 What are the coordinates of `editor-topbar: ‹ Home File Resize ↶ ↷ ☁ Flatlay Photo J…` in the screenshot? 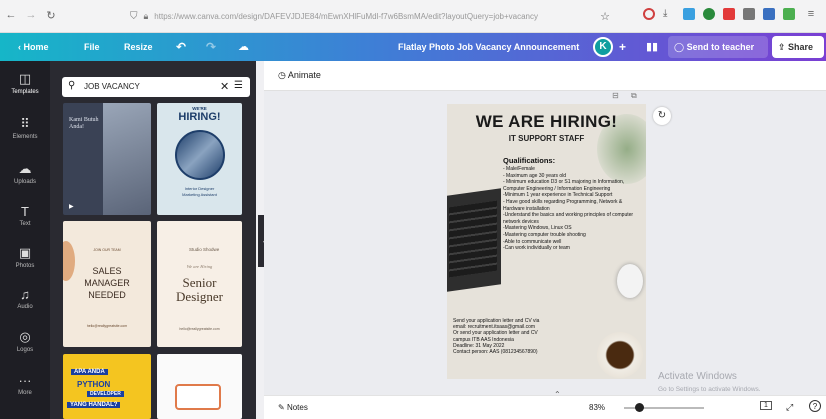 It's located at (413, 47).